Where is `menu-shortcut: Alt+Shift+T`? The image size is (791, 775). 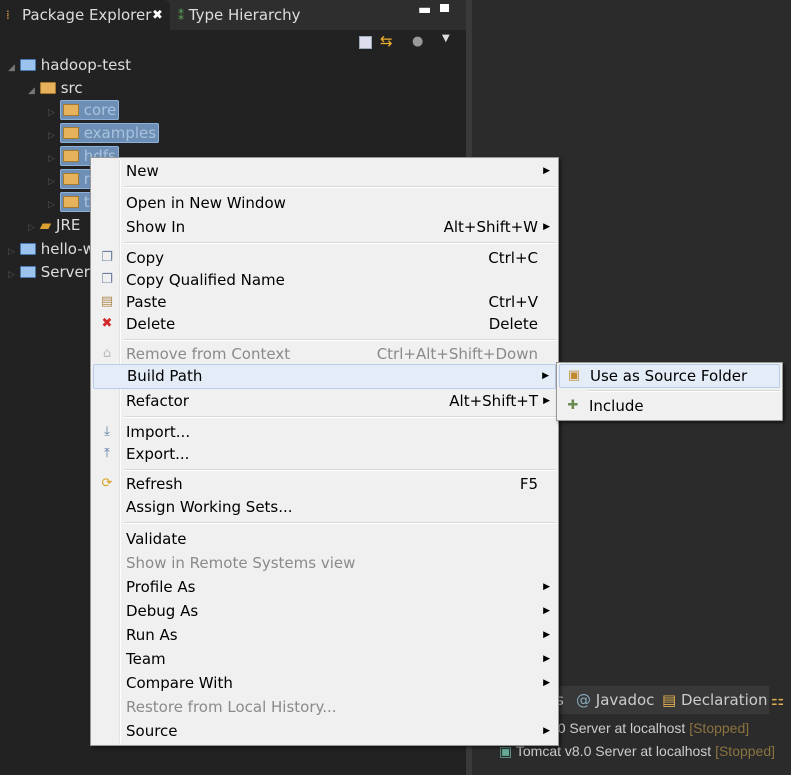
menu-shortcut: Alt+Shift+T is located at coordinates (493, 401).